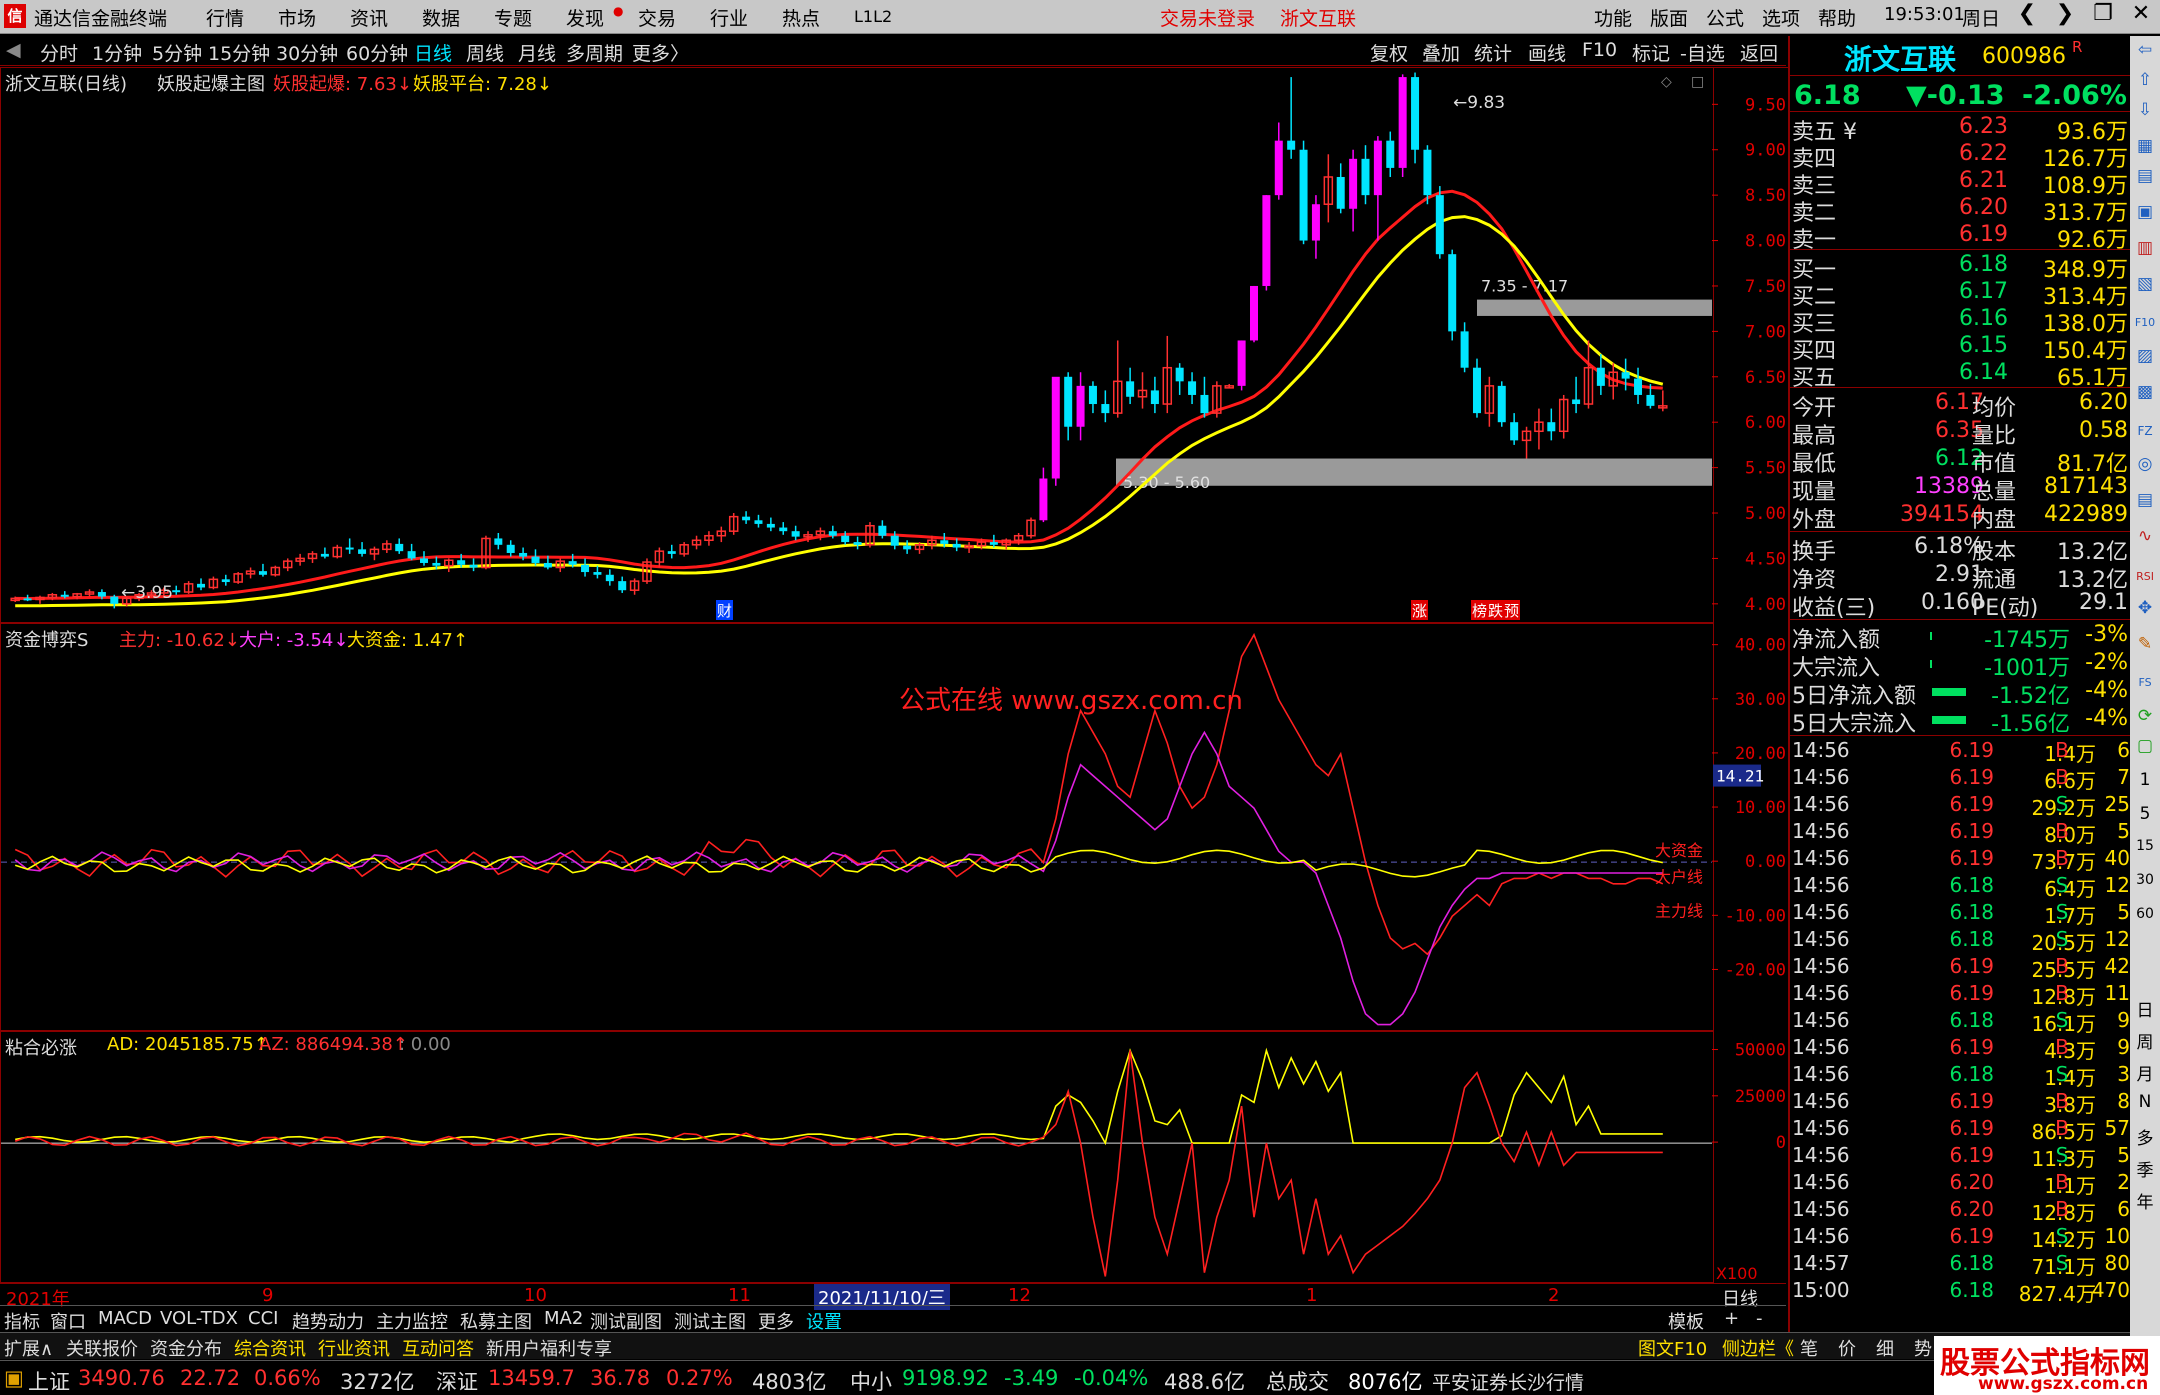 The width and height of the screenshot is (2160, 1395). What do you see at coordinates (1885, 1348) in the screenshot?
I see `tab-detail: 细` at bounding box center [1885, 1348].